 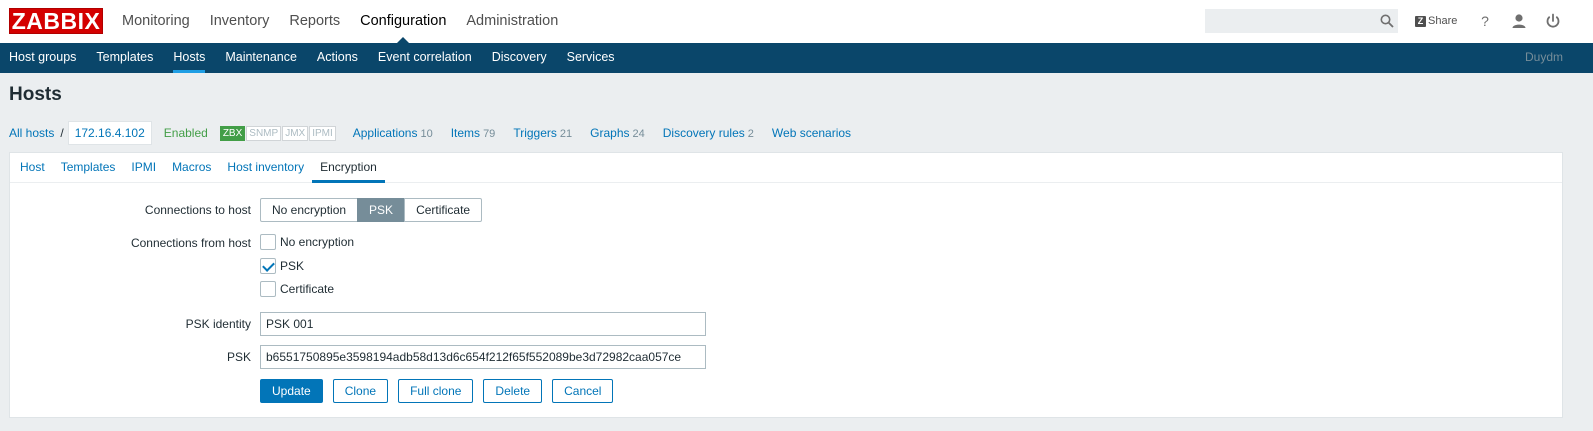 I want to click on applications-link-group: Applications 10, so click(x=393, y=133).